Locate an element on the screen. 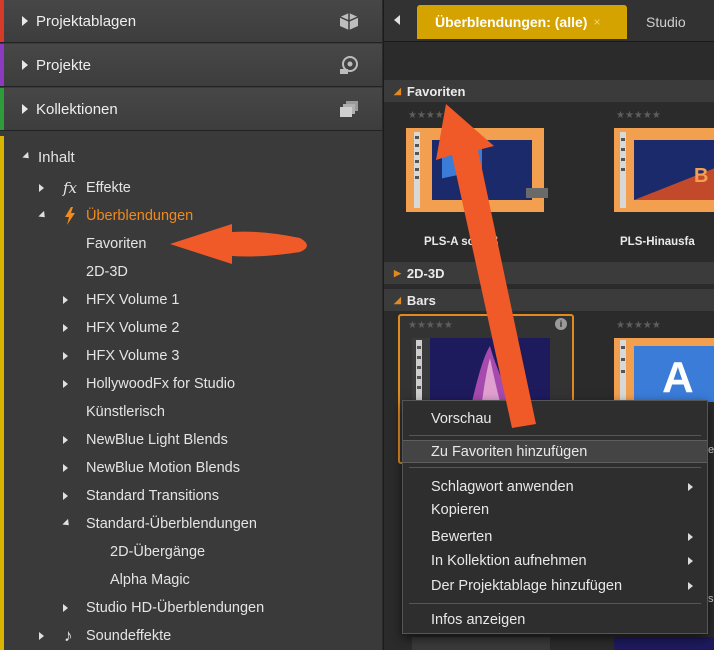  project-bin-icon is located at coordinates (349, 21).